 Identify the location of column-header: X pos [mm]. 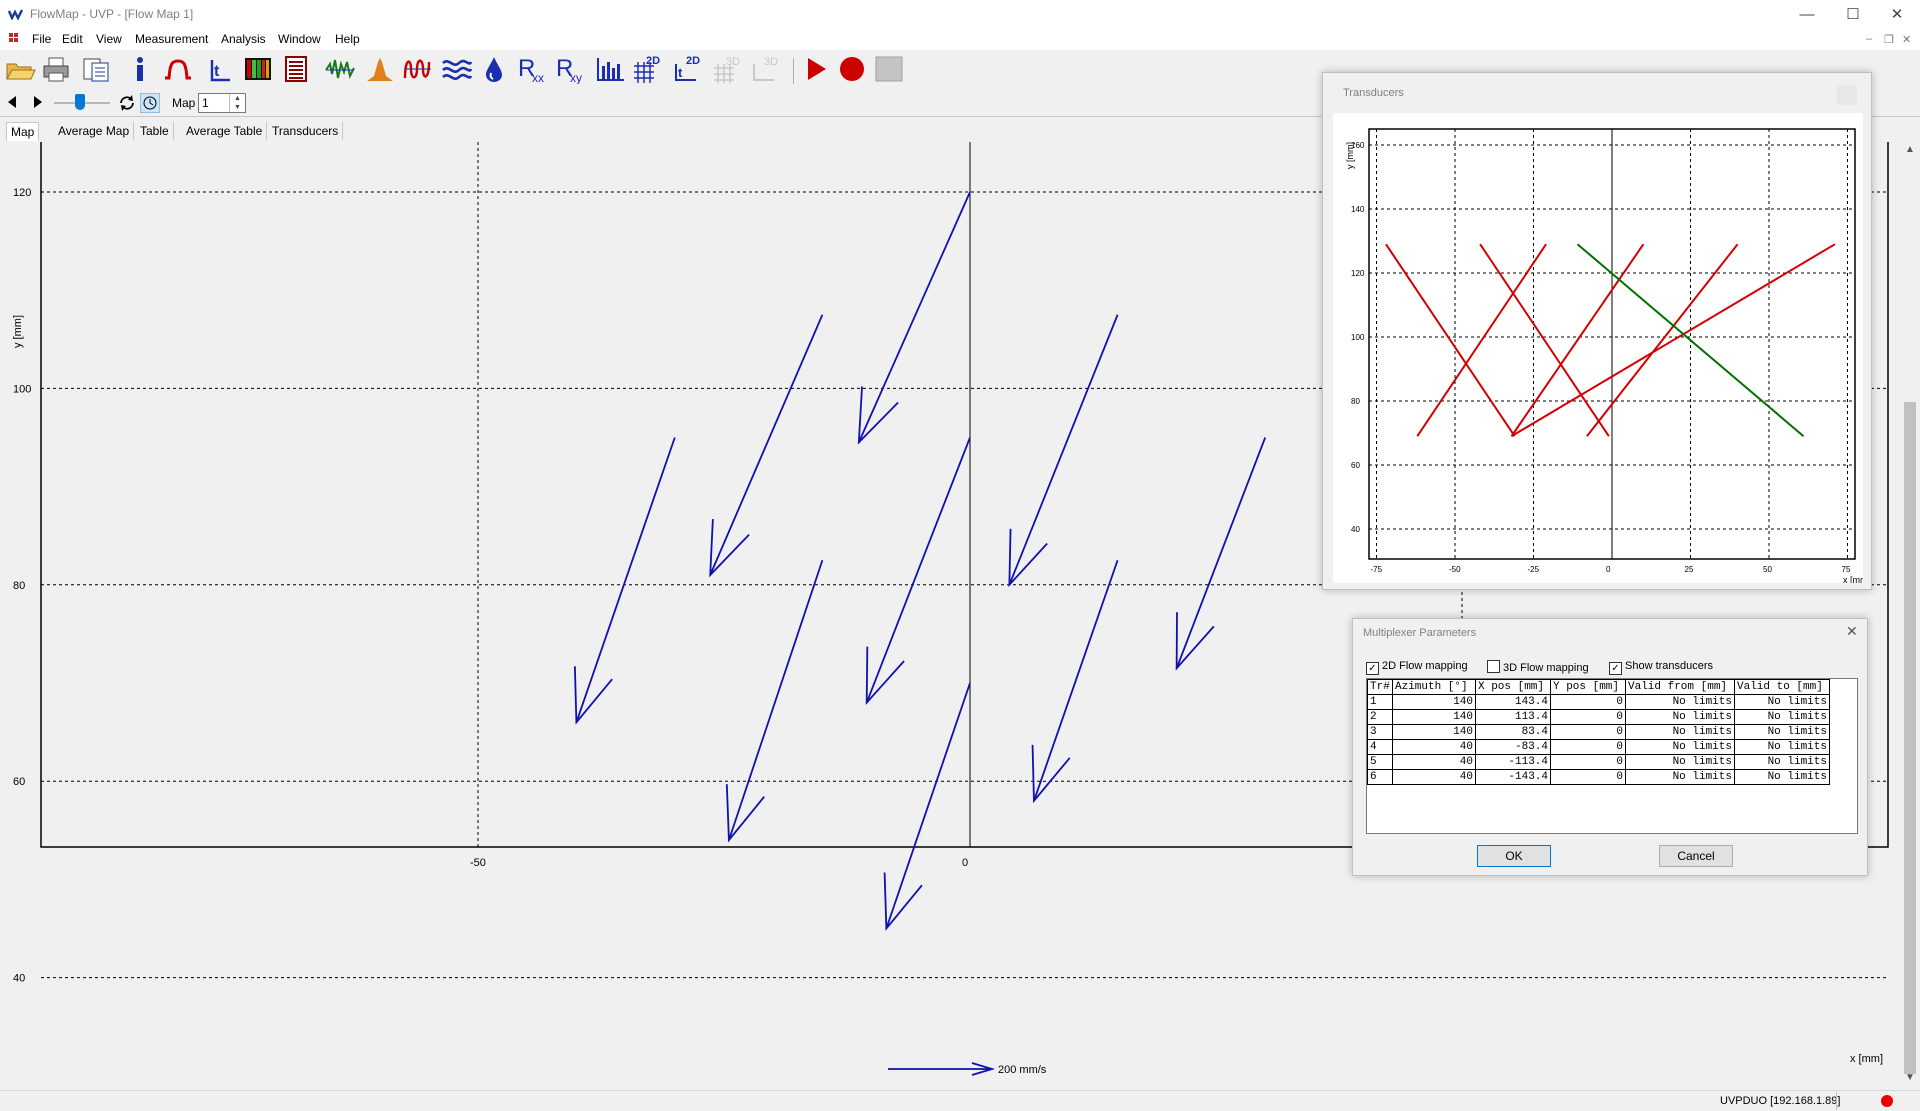
(1513, 687).